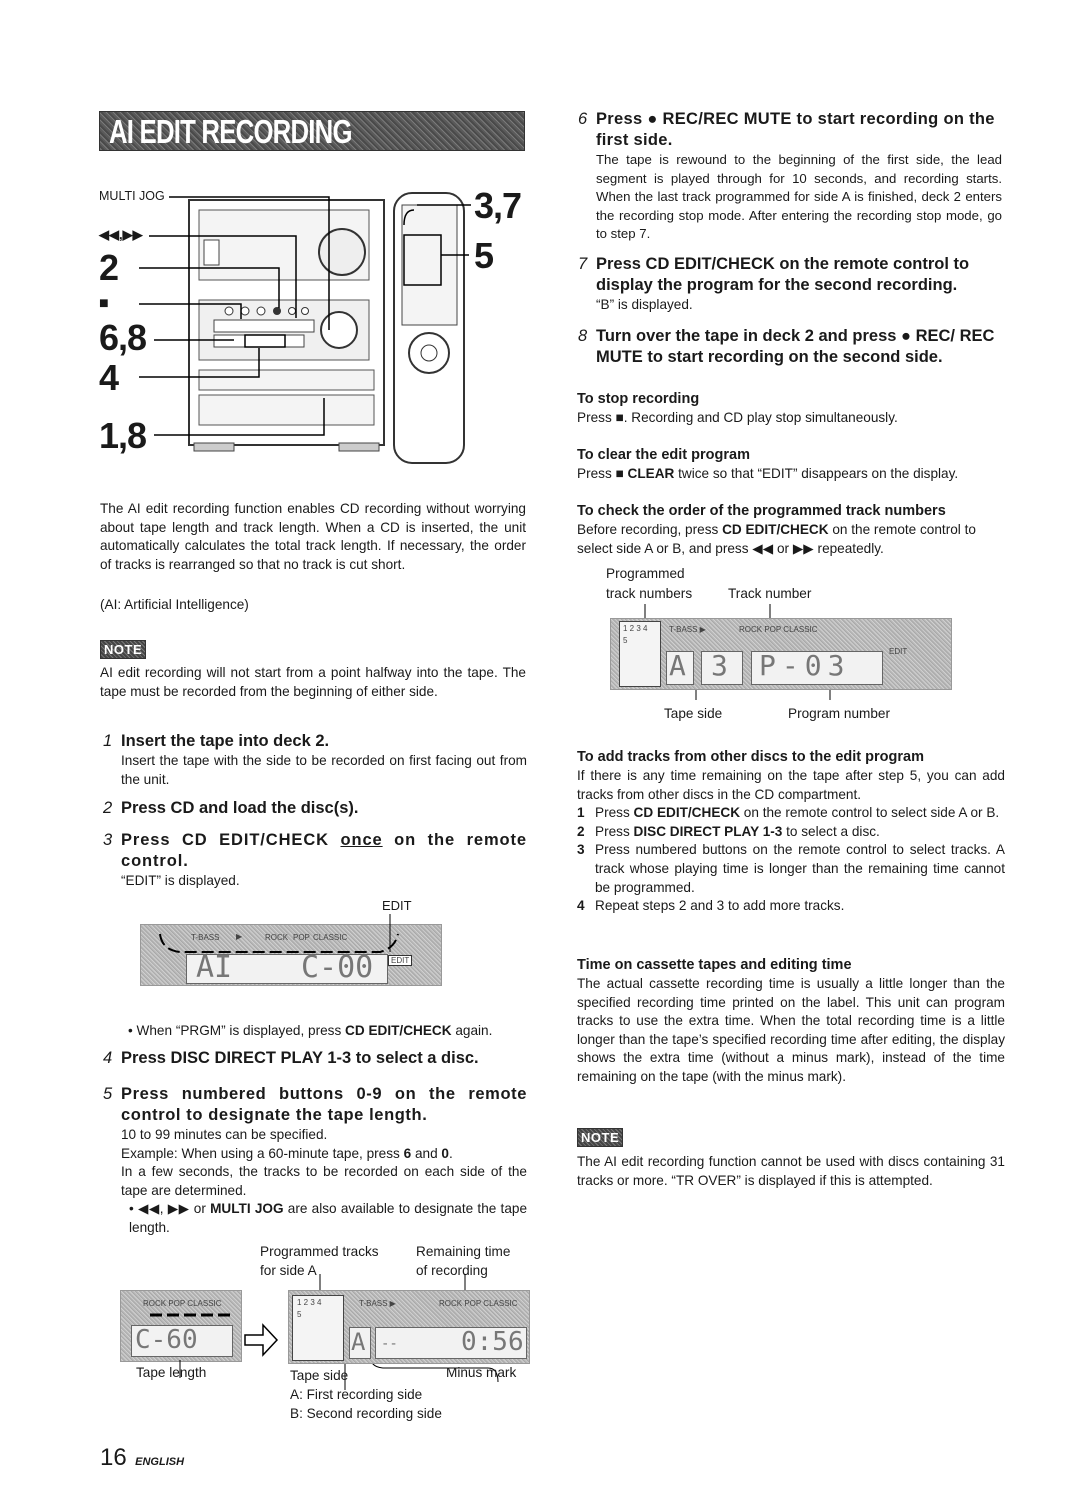 The height and width of the screenshot is (1505, 1080). What do you see at coordinates (581, 813) in the screenshot?
I see `item-number: 1` at bounding box center [581, 813].